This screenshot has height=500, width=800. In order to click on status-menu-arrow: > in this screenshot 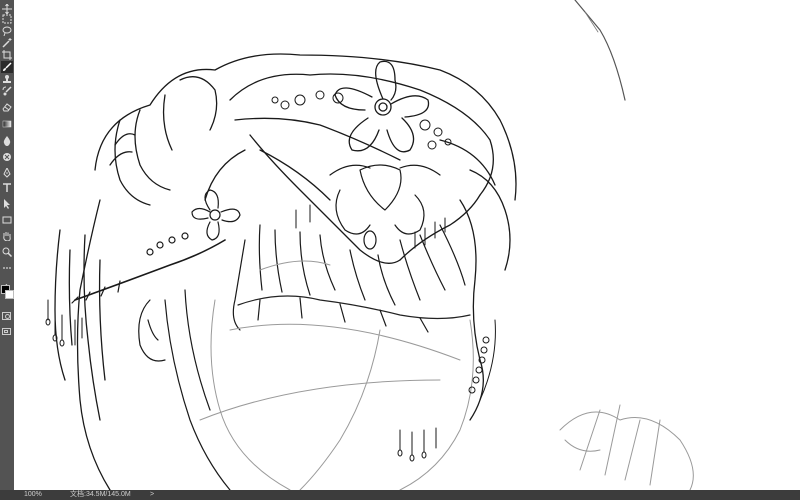, I will do `click(152, 495)`.